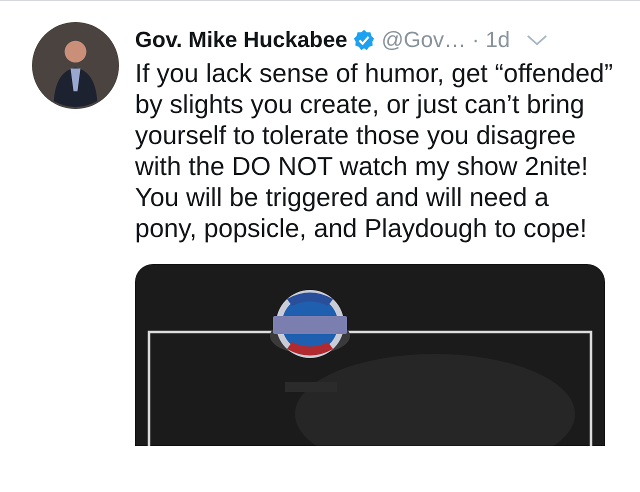  I want to click on tweet-time: · 1d, so click(491, 40).